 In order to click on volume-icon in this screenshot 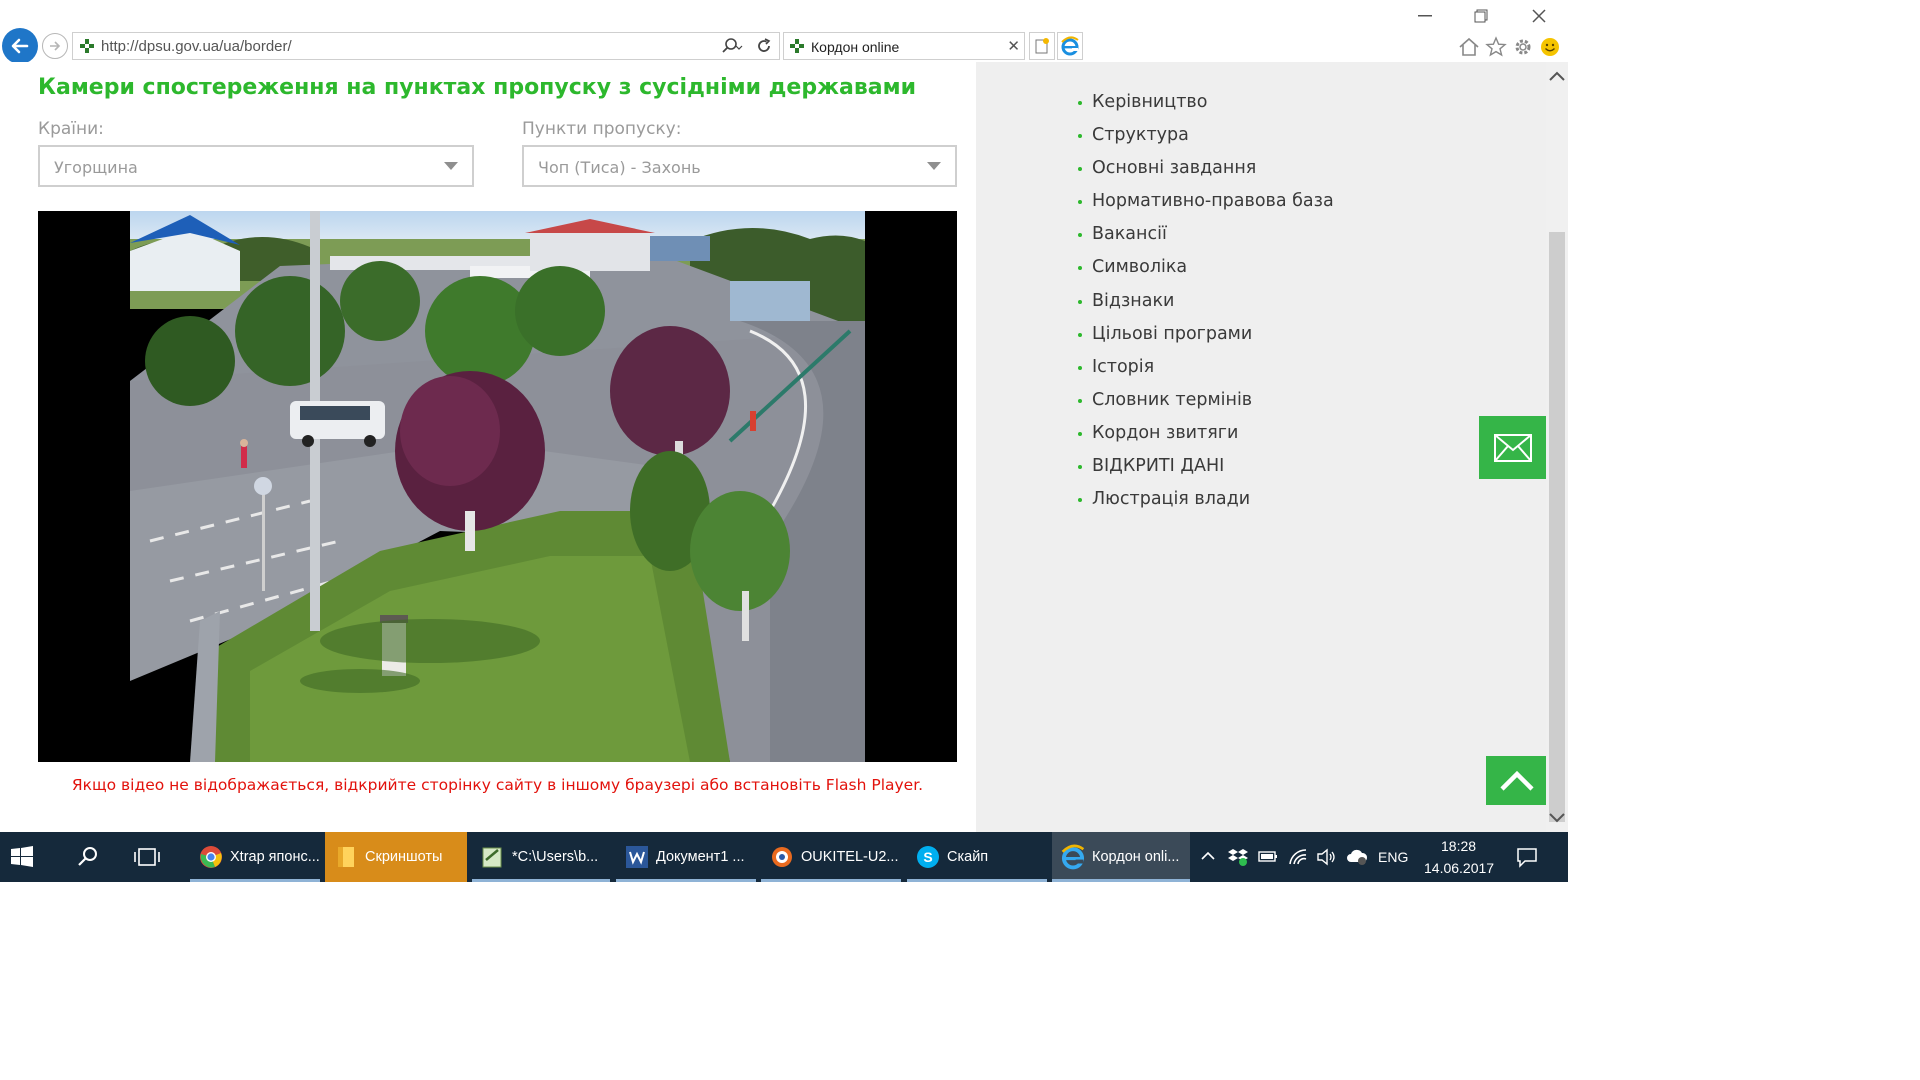, I will do `click(1326, 859)`.